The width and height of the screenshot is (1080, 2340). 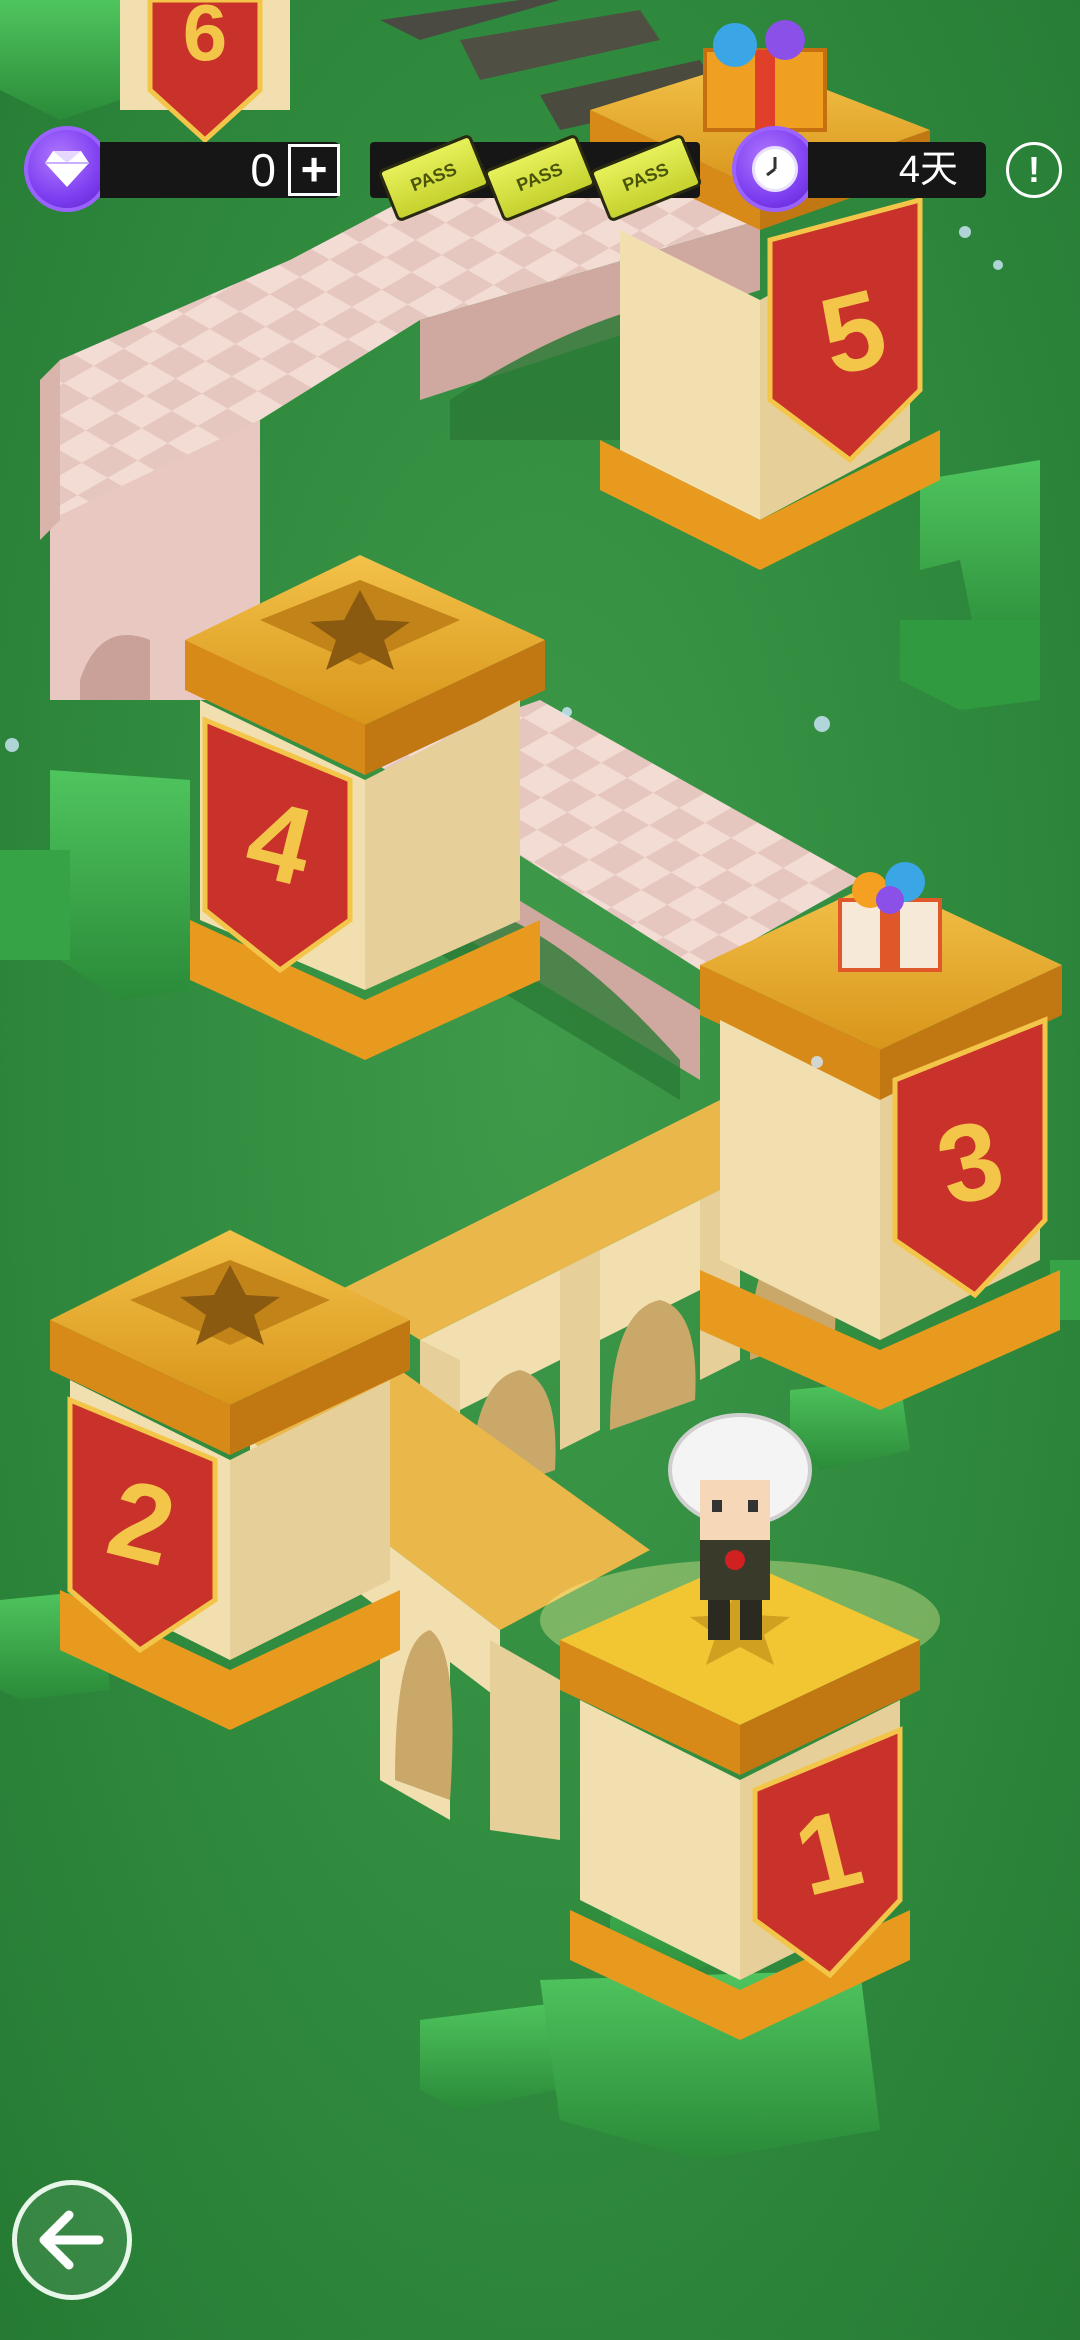 I want to click on pass-ticket-2: PASS, so click(x=540, y=178).